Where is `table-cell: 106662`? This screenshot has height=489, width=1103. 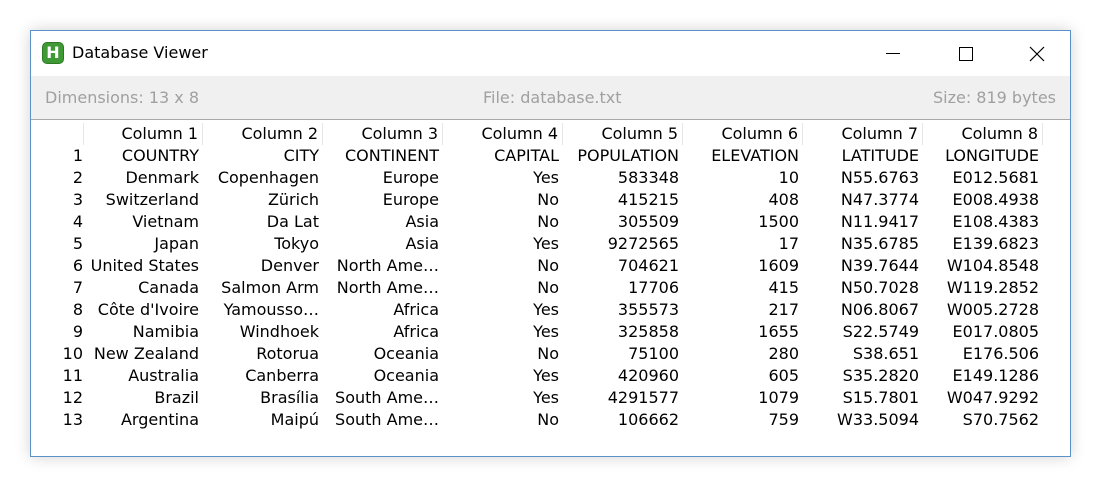
table-cell: 106662 is located at coordinates (623, 420).